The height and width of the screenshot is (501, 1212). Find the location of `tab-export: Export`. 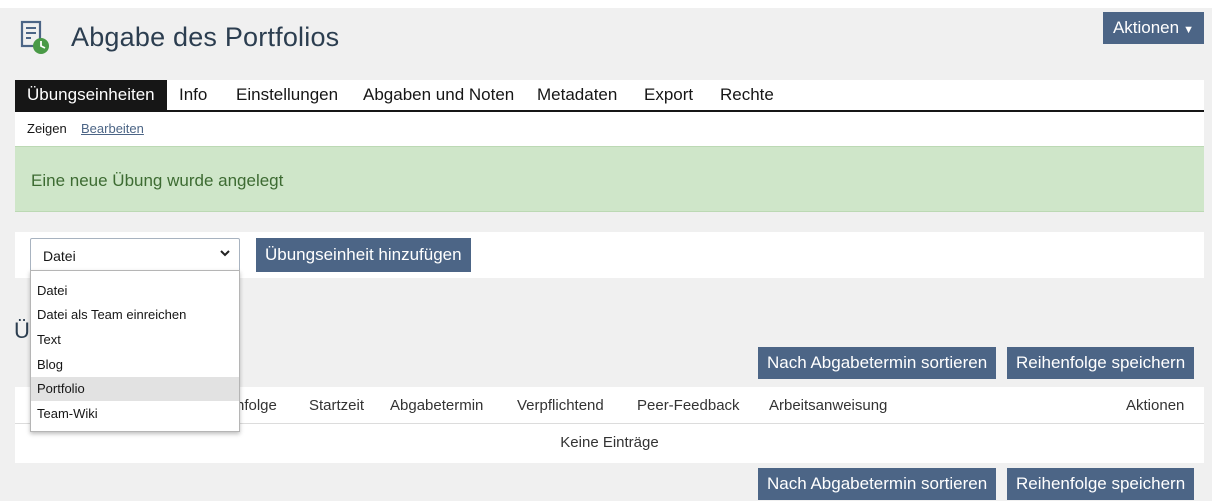

tab-export: Export is located at coordinates (668, 95).